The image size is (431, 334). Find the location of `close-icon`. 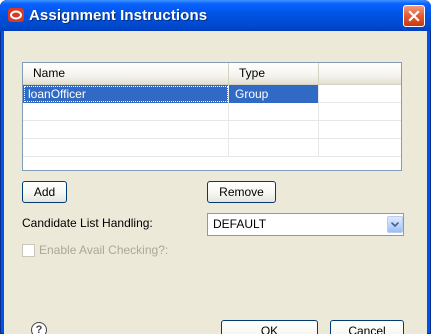

close-icon is located at coordinates (414, 16).